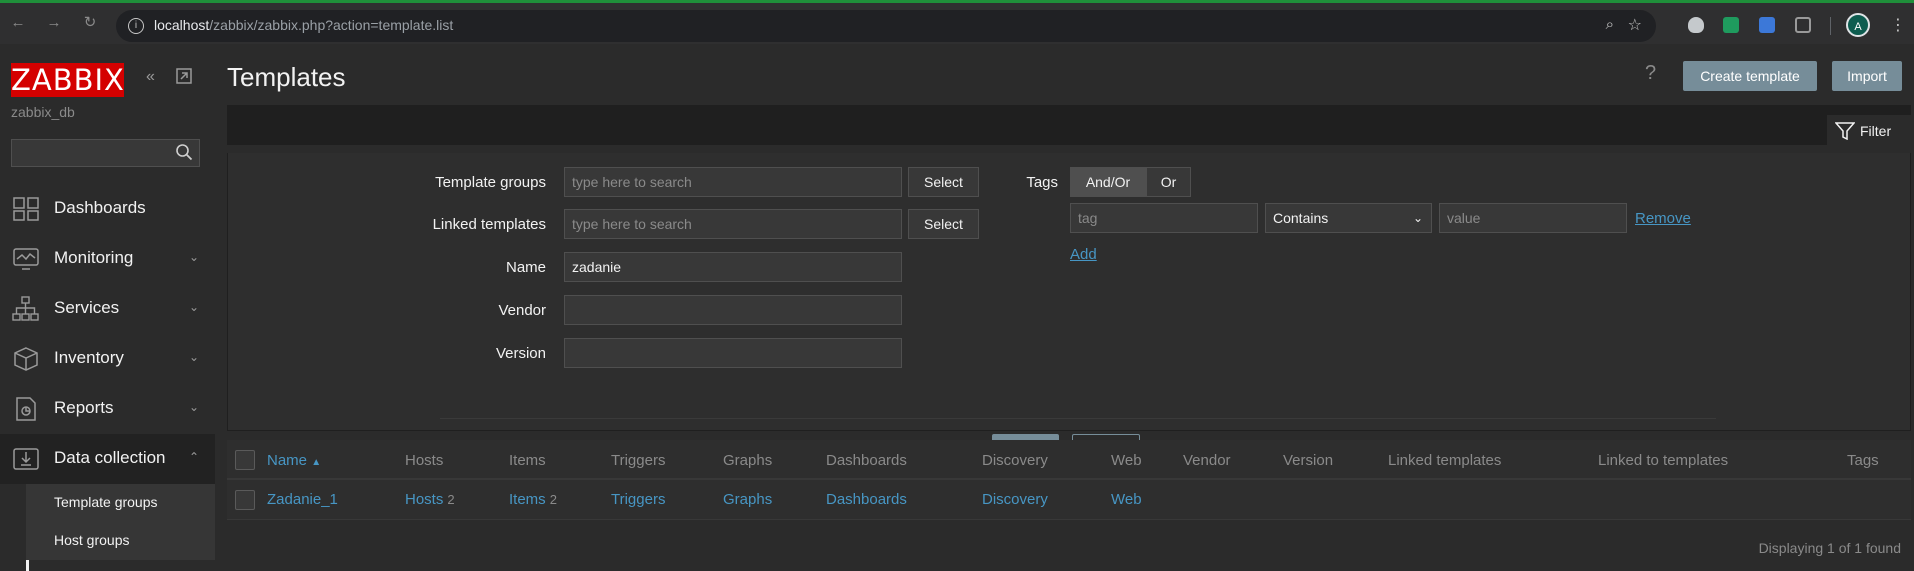 This screenshot has width=1914, height=571. Describe the element at coordinates (120, 503) in the screenshot. I see `submenu-item-template-groups: Template groups` at that location.